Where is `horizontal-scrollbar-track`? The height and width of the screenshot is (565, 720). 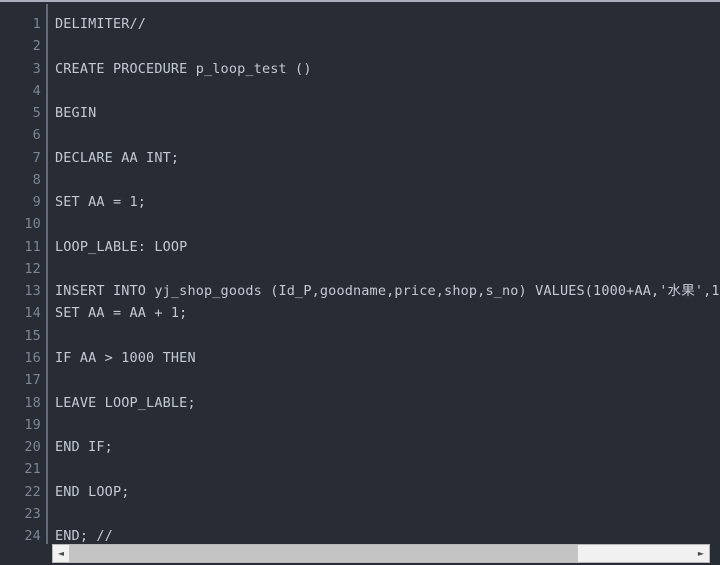
horizontal-scrollbar-track is located at coordinates (381, 553).